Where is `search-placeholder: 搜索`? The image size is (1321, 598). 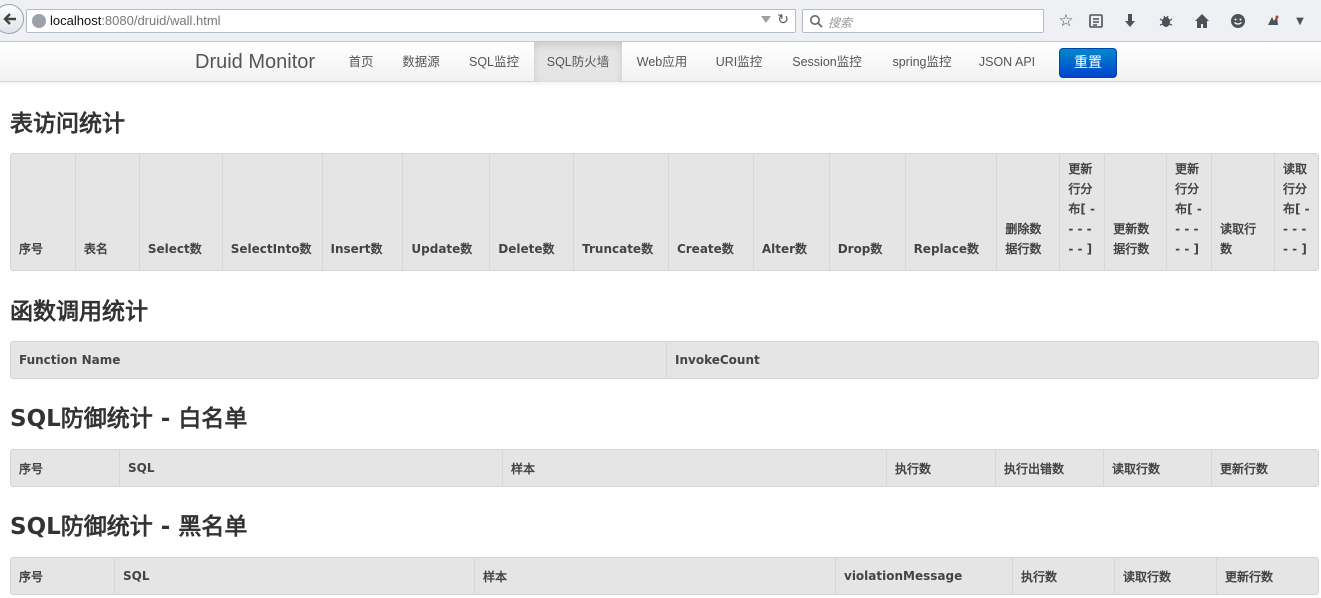 search-placeholder: 搜索 is located at coordinates (840, 23).